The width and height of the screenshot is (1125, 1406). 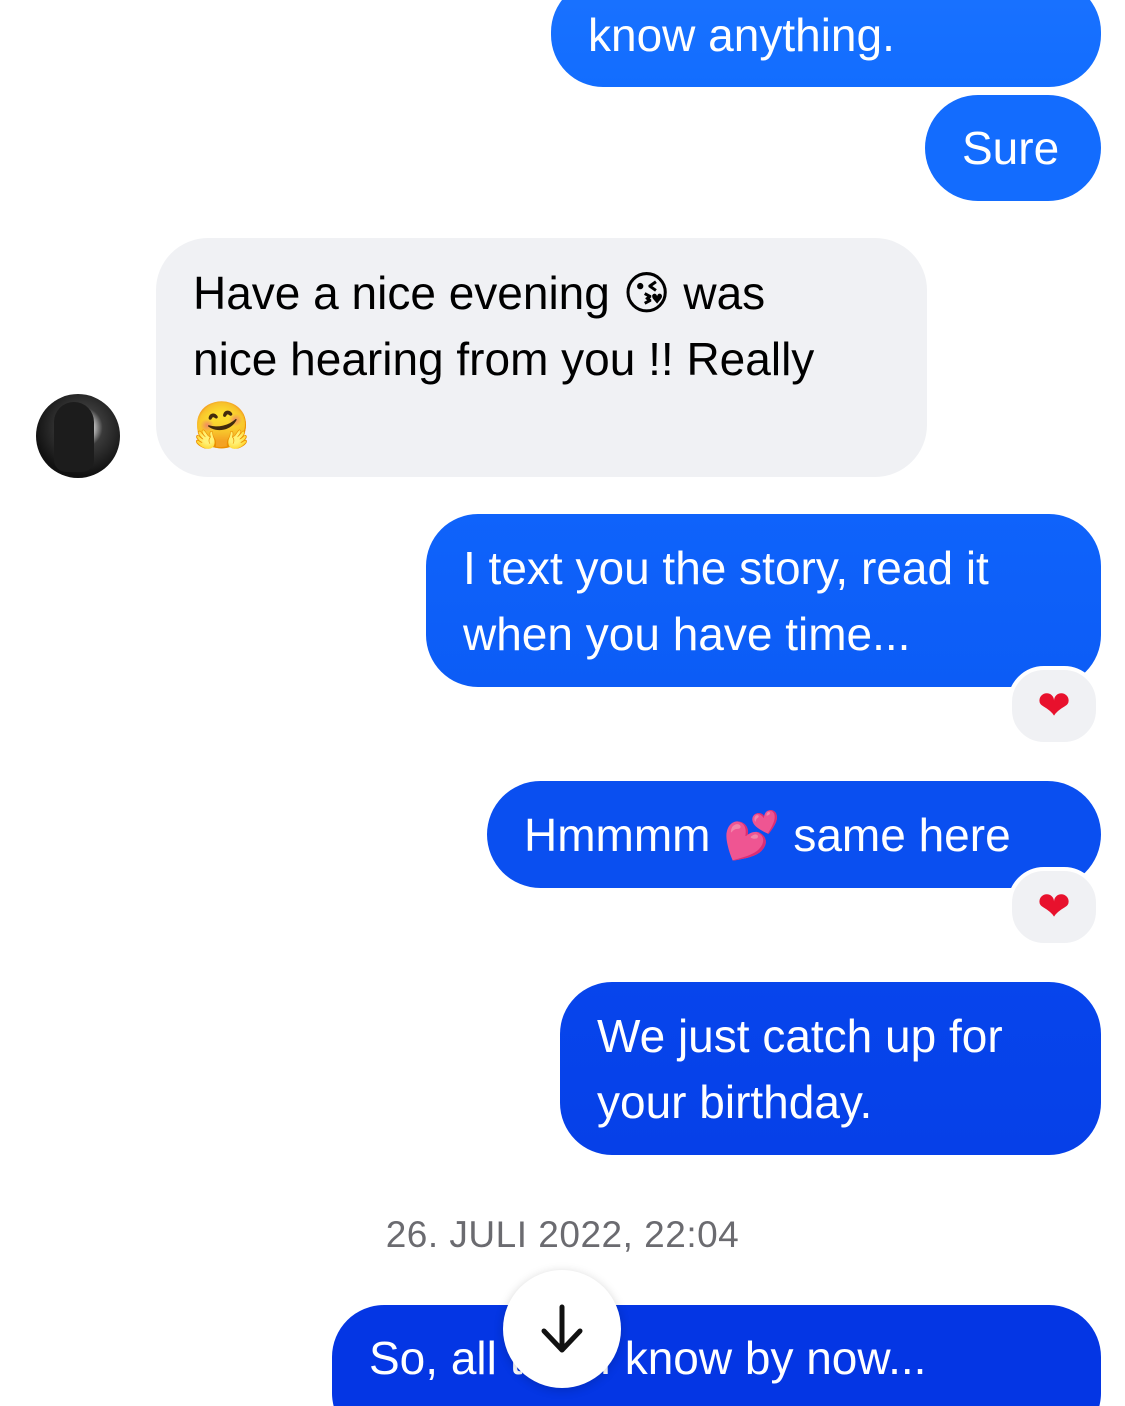 What do you see at coordinates (826, 43) in the screenshot?
I see `outgoing-message: know anything.` at bounding box center [826, 43].